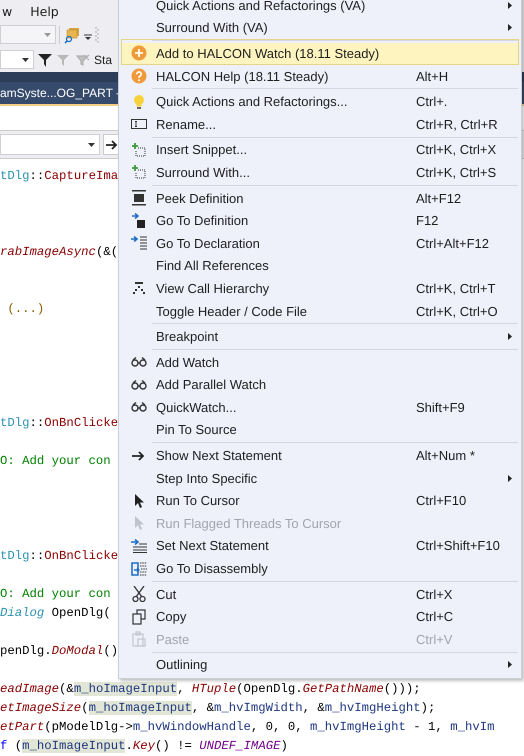  Describe the element at coordinates (210, 689) in the screenshot. I see `code-line: eadImage(&m_hoImageInput, HTuple(OpenDlg.GetPathName()));` at that location.